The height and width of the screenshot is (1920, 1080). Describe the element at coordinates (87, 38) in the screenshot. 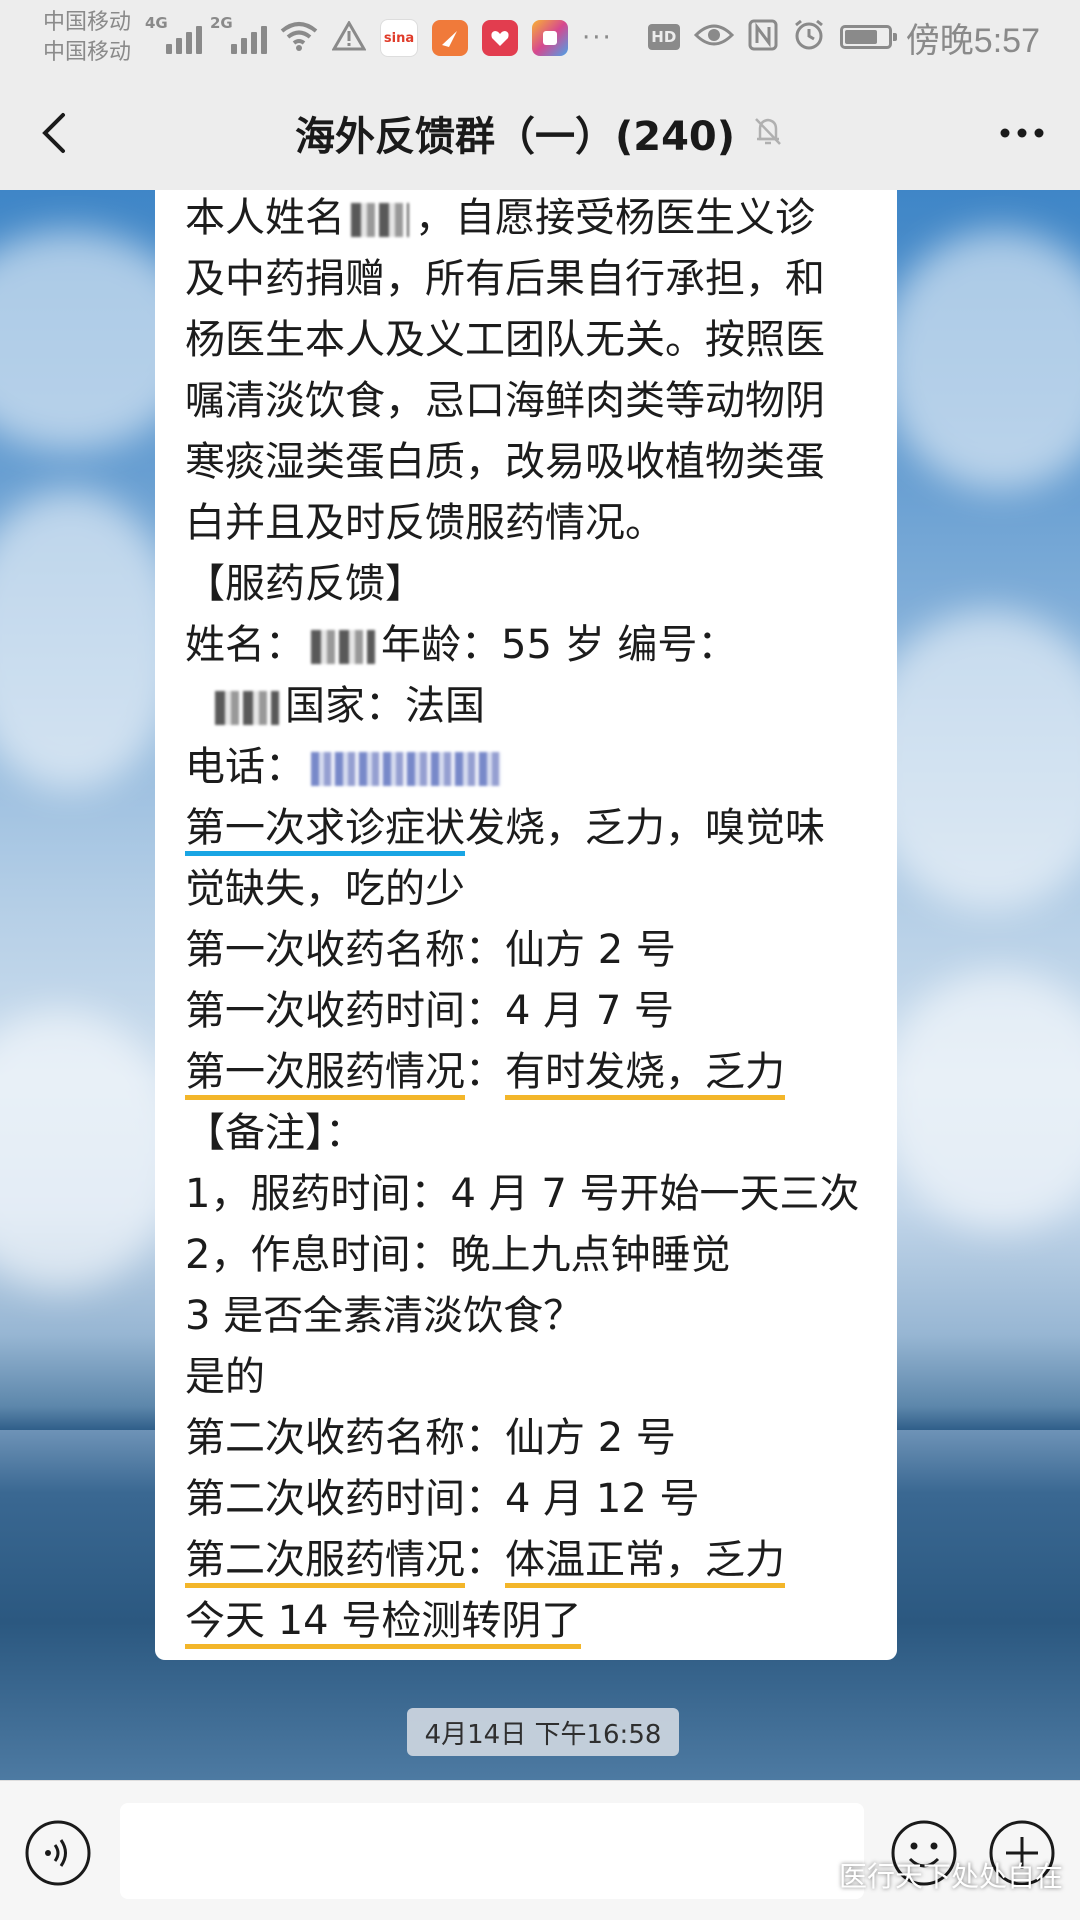

I see `carrier-info: 中国移动 中国移动` at that location.